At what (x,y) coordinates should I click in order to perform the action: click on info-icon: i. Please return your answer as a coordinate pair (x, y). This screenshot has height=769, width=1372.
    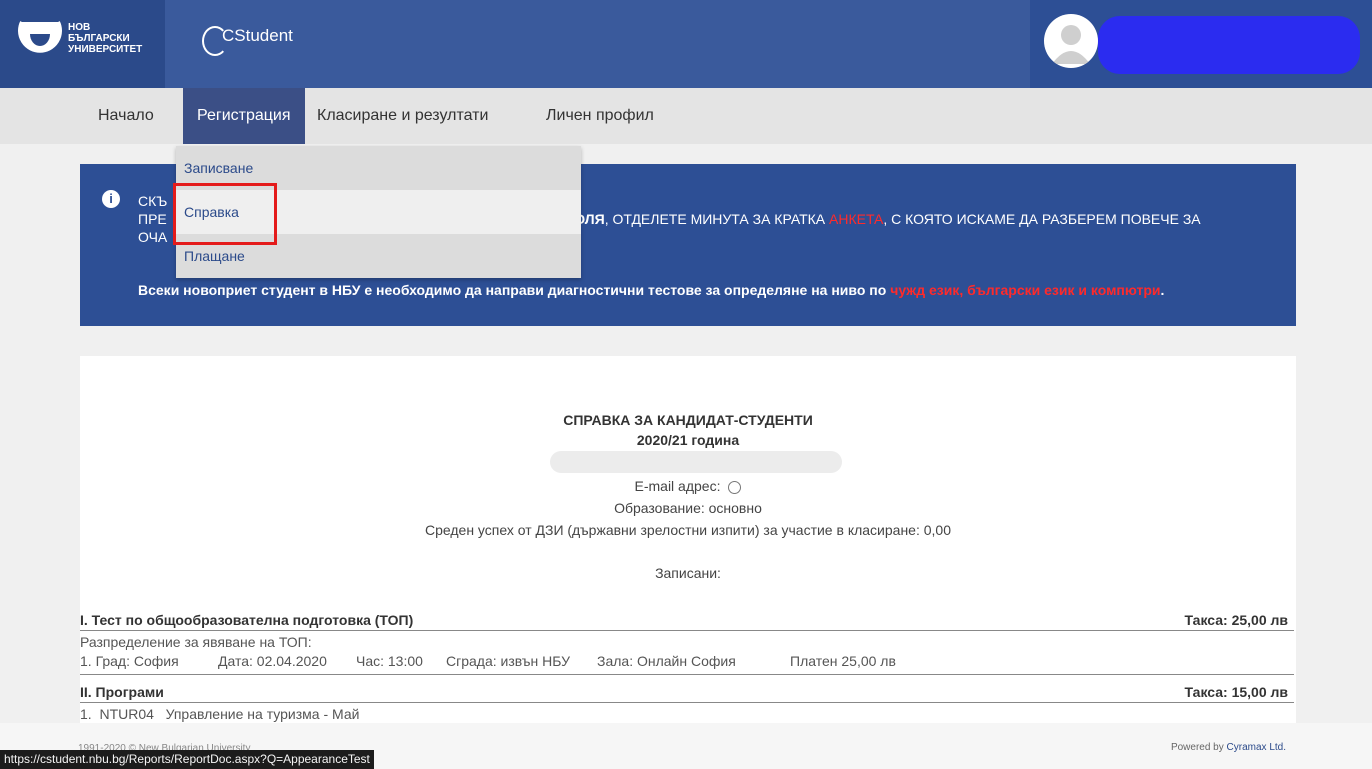
    Looking at the image, I should click on (111, 199).